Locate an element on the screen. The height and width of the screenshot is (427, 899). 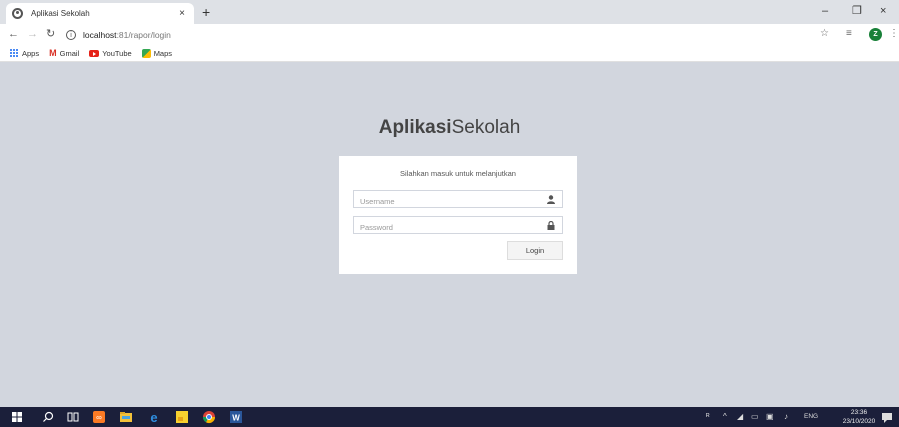
bookmark-label: Maps is located at coordinates (163, 53).